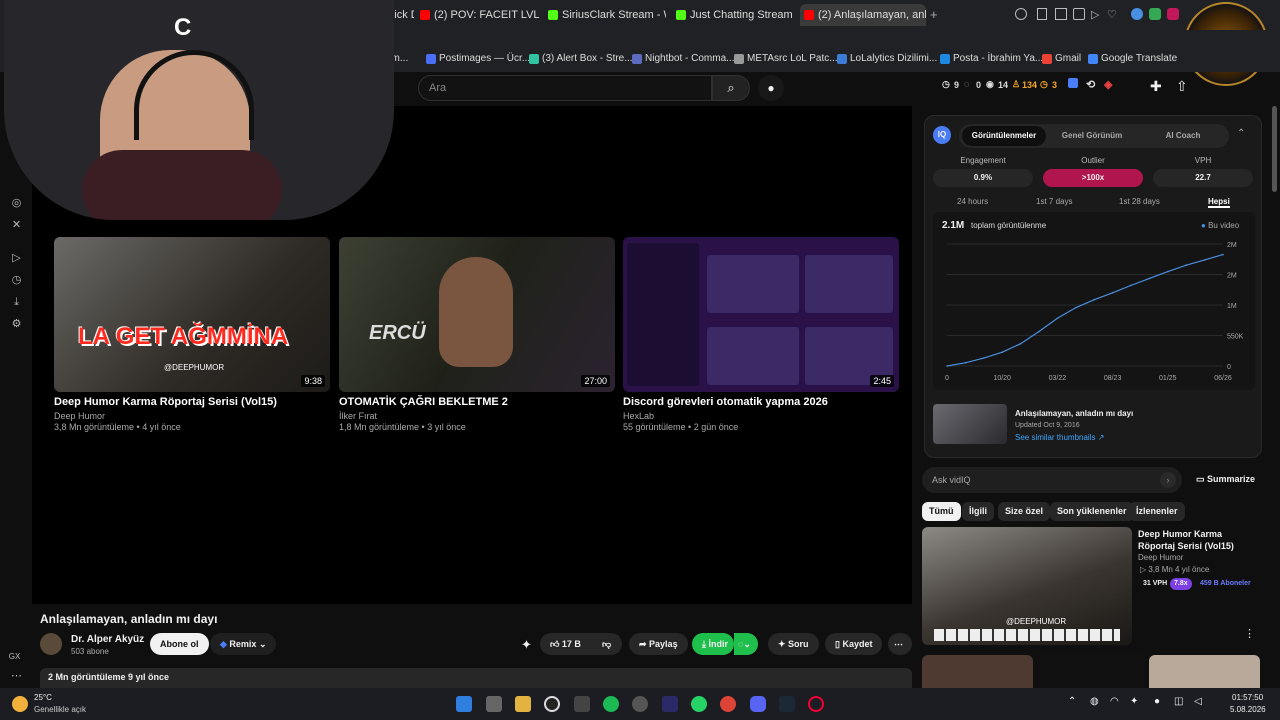  What do you see at coordinates (60, 709) in the screenshot?
I see `weather-text: Genellikle açık` at bounding box center [60, 709].